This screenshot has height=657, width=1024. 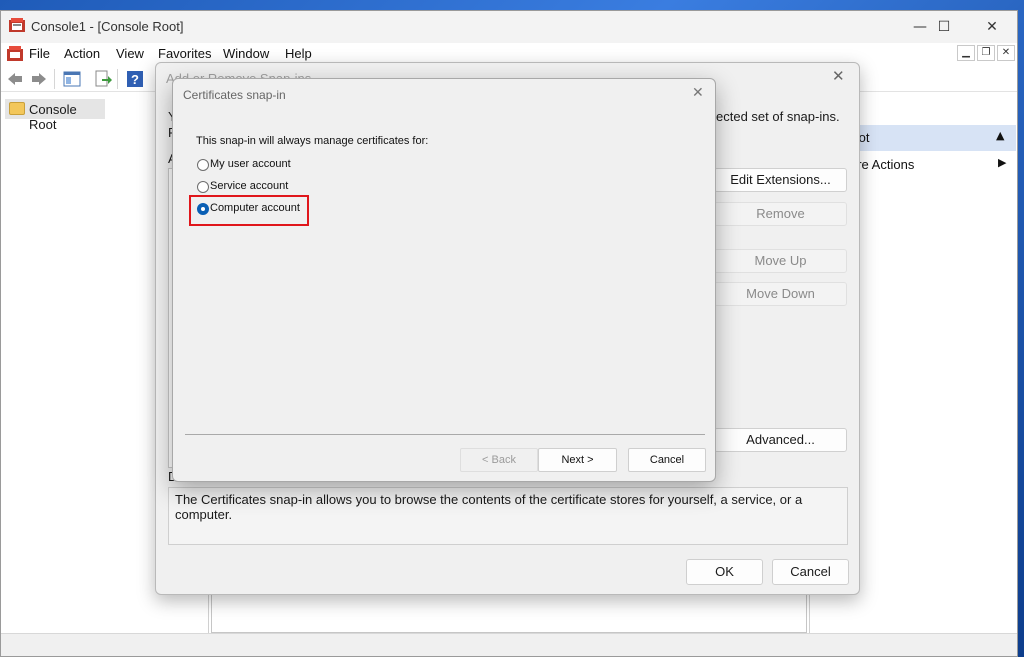 What do you see at coordinates (72, 79) in the screenshot?
I see `show-hide-tree-icon` at bounding box center [72, 79].